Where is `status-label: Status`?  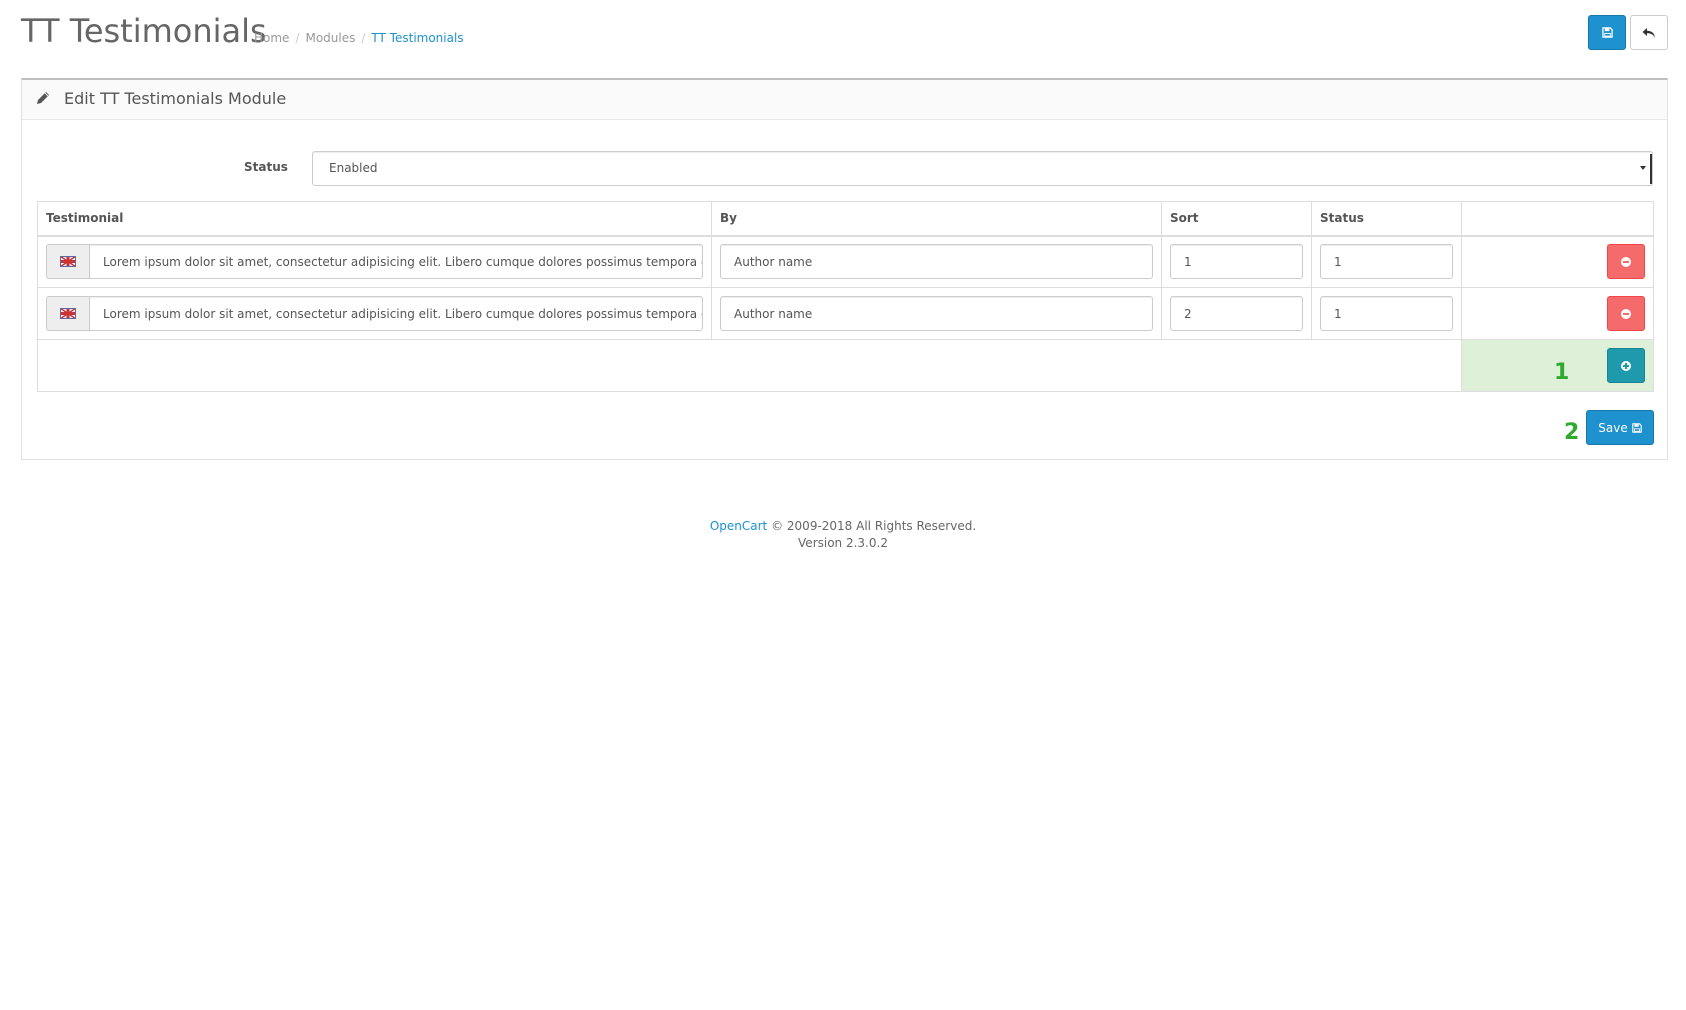 status-label: Status is located at coordinates (266, 167).